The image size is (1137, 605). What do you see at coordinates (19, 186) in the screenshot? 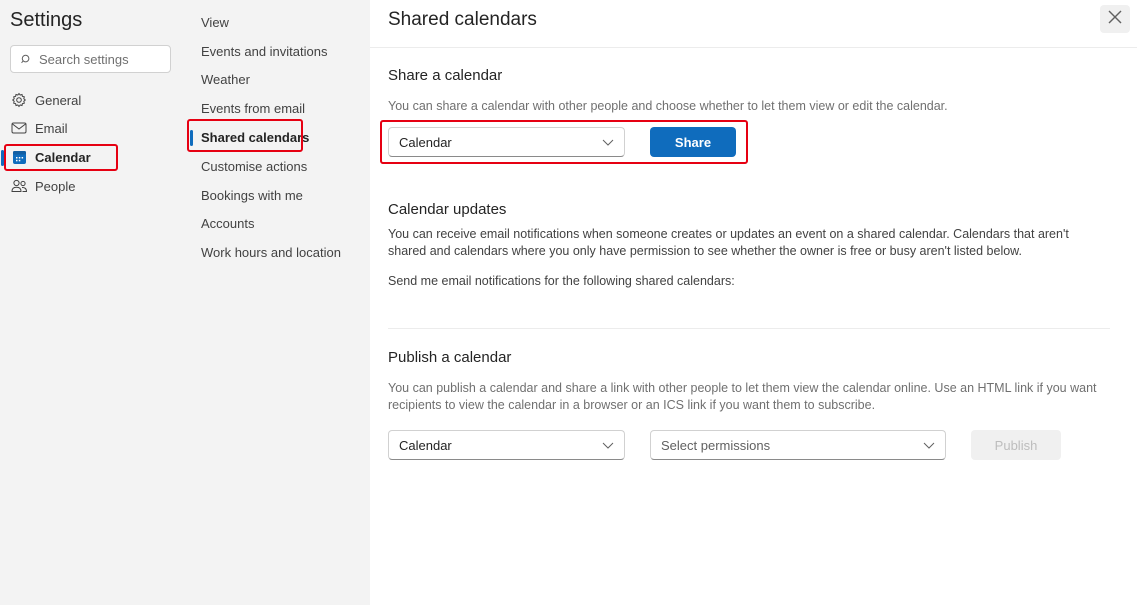
I see `people-icon` at bounding box center [19, 186].